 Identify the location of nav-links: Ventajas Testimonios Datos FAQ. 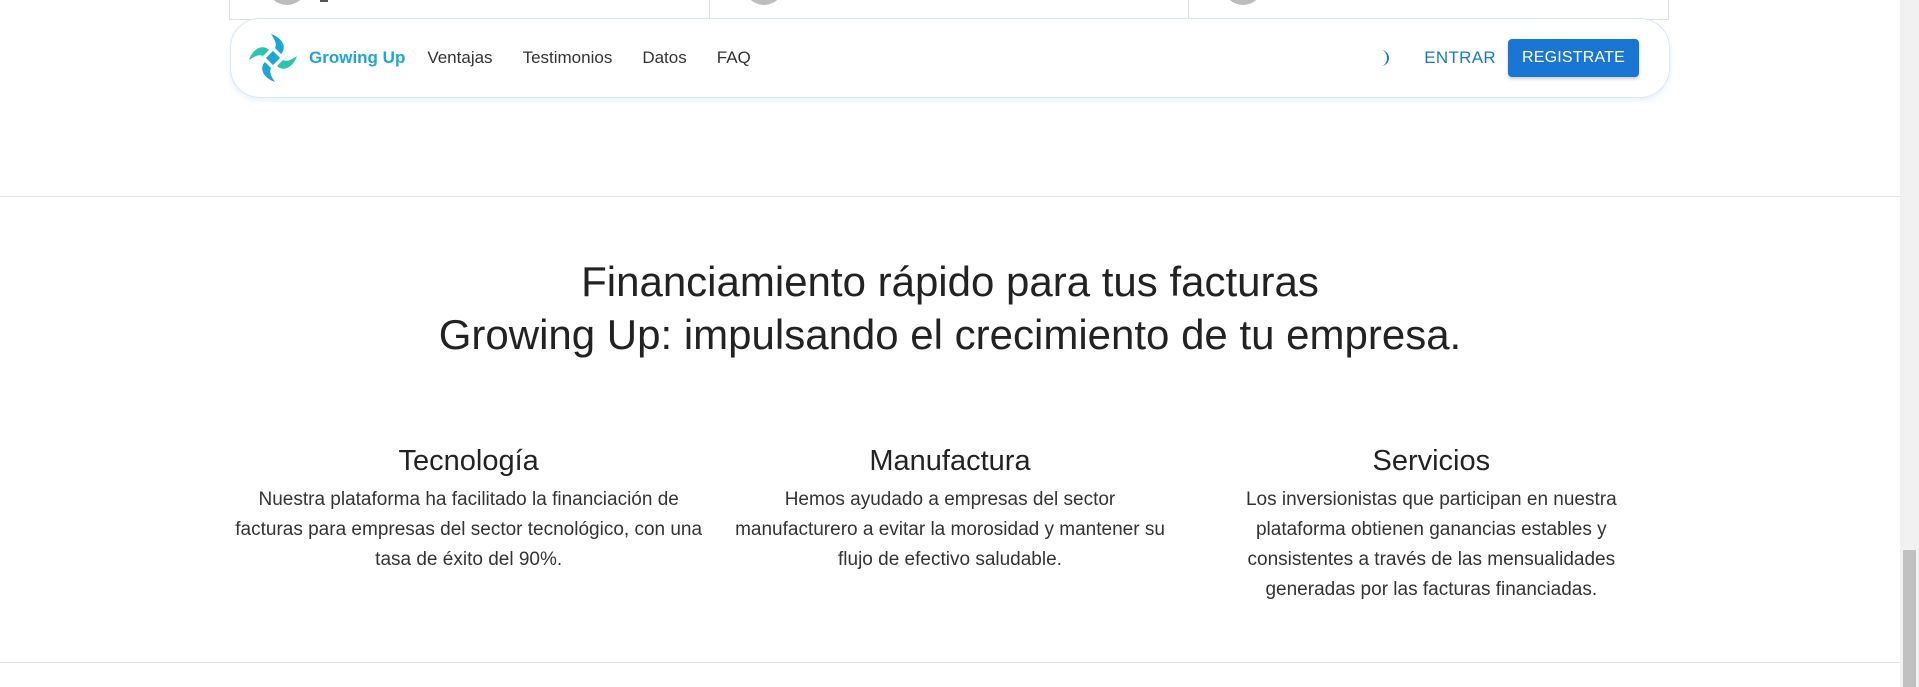
(603, 58).